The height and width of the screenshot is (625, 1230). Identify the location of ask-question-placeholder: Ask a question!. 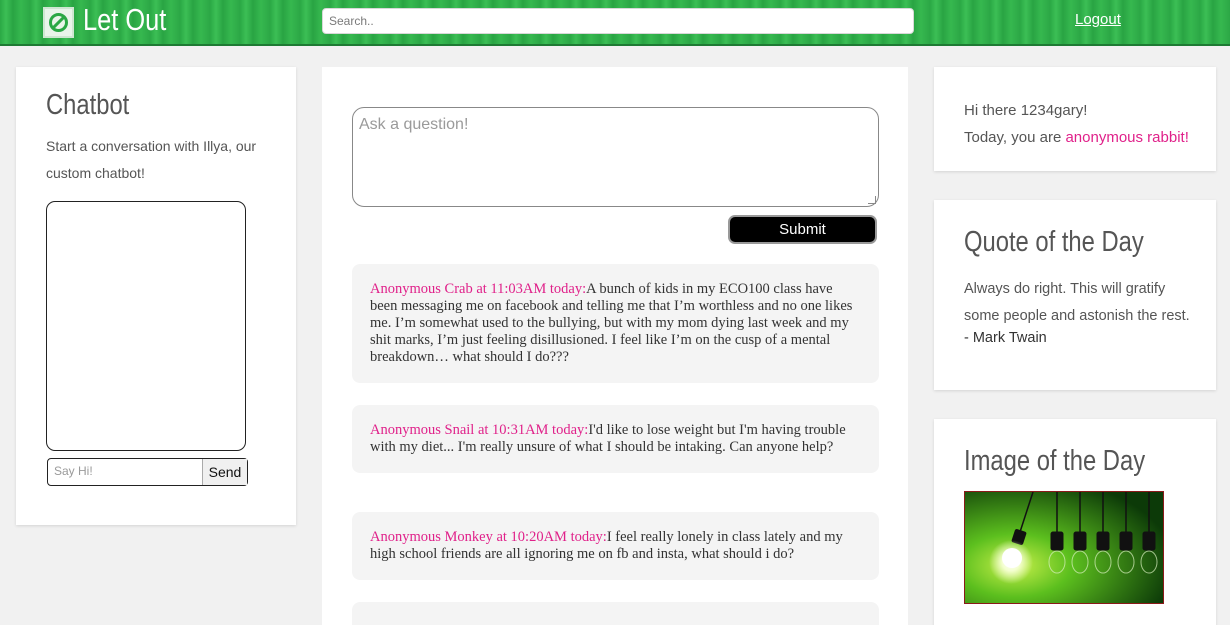
(414, 124).